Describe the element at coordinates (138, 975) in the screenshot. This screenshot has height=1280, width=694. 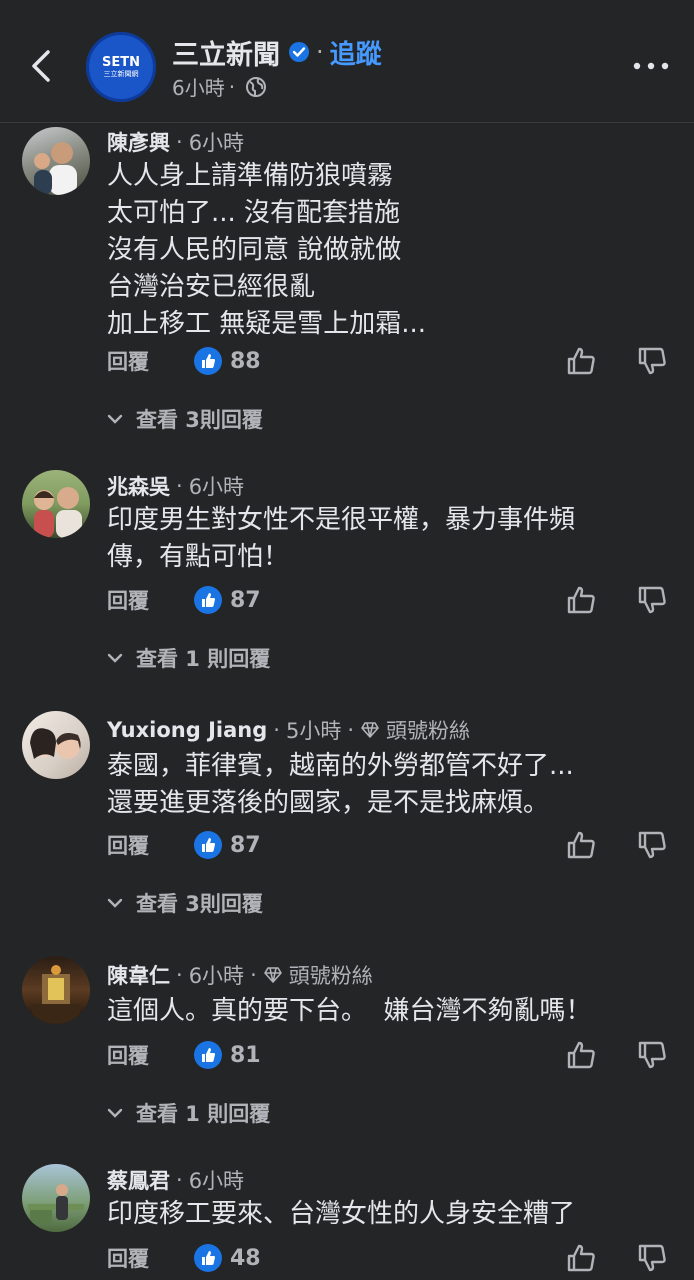
I see `commenter-name: 陳韋仁` at that location.